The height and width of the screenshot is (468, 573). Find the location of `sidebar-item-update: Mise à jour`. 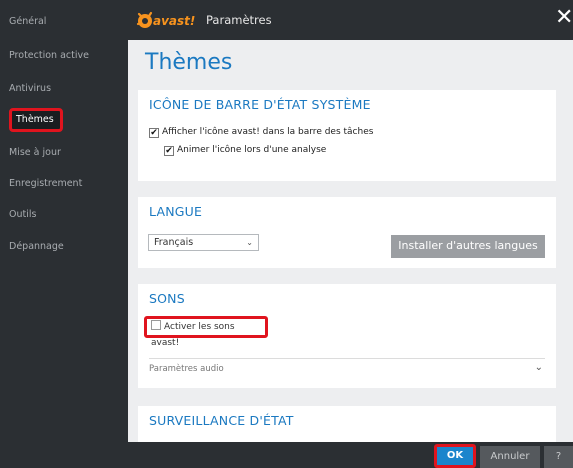

sidebar-item-update: Mise à jour is located at coordinates (64, 153).